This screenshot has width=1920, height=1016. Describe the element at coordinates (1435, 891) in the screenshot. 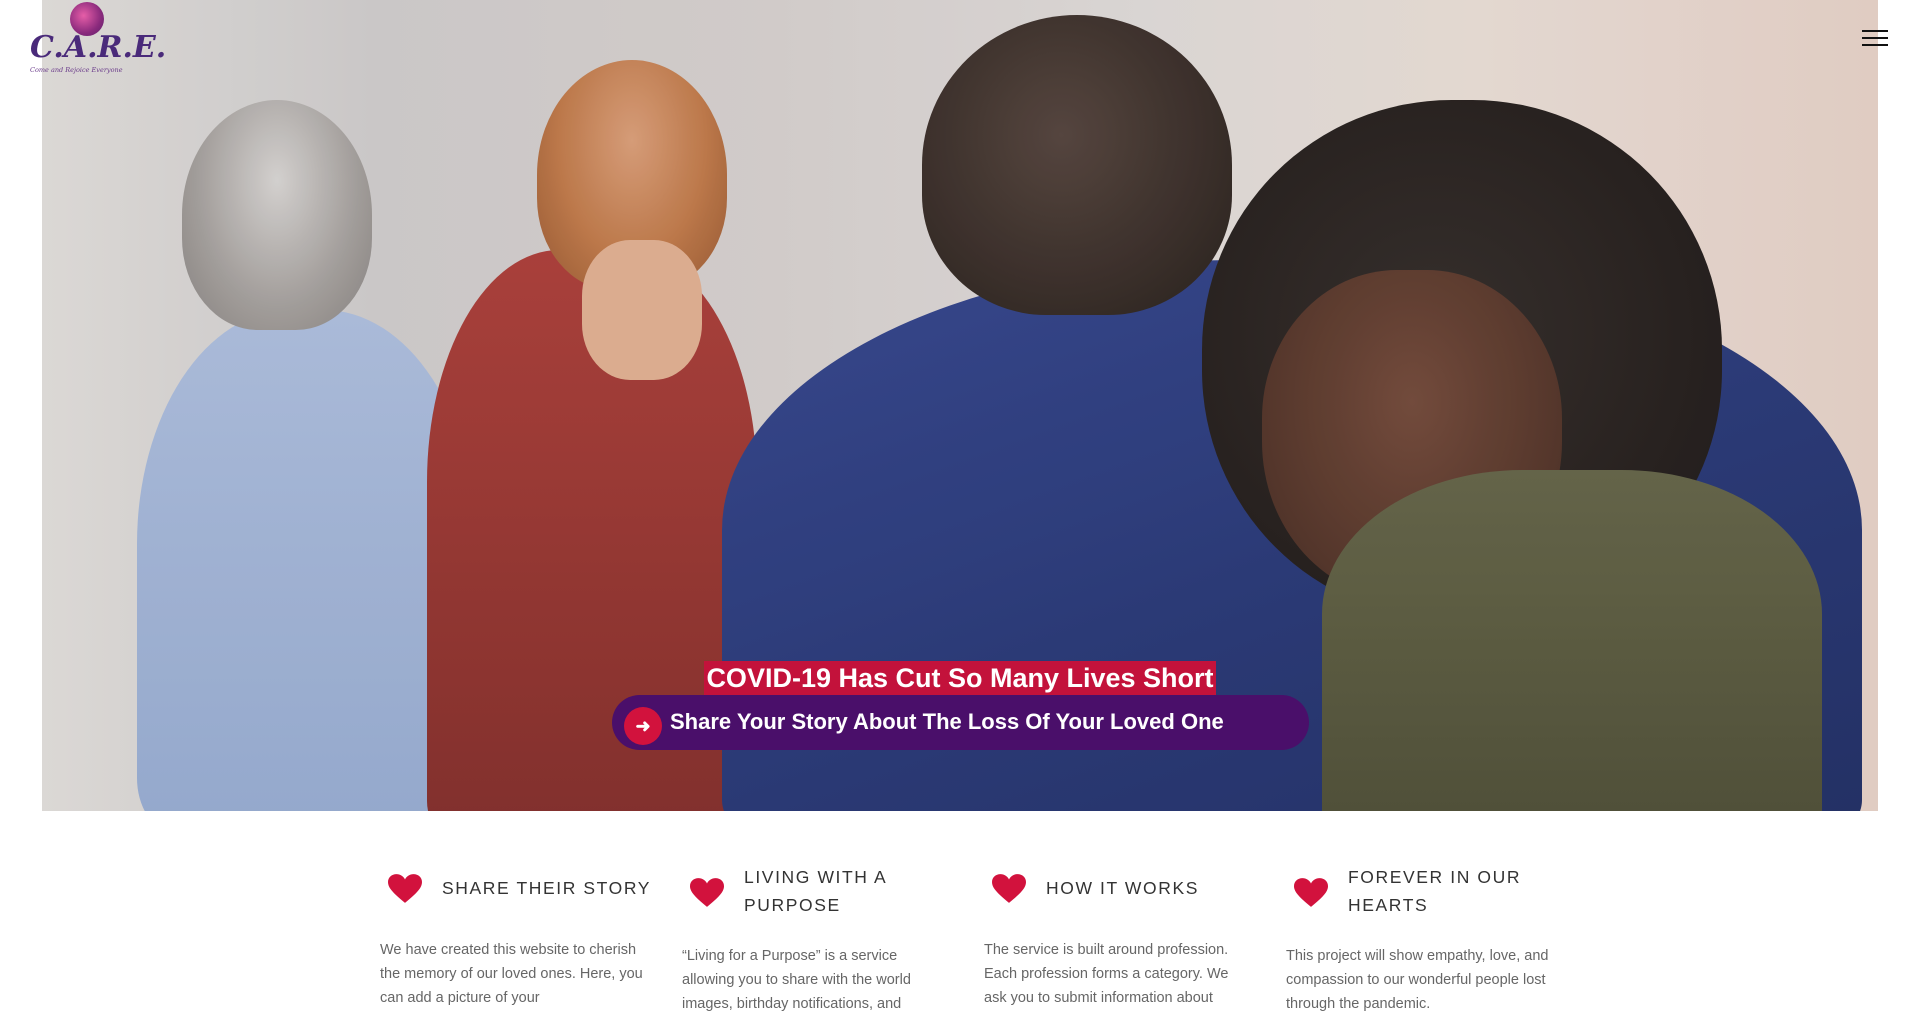

I see `feature-title: FOREVER IN OUR HEARTS` at that location.